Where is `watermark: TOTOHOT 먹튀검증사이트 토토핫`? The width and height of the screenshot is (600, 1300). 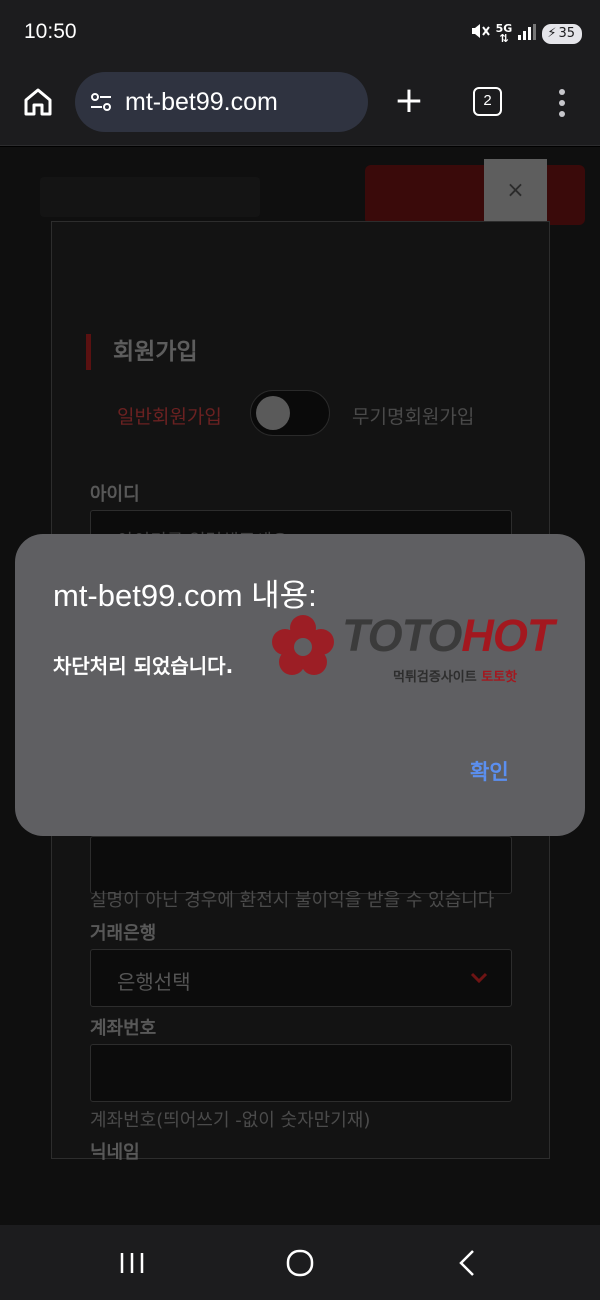 watermark: TOTOHOT 먹튀검증사이트 토토핫 is located at coordinates (433, 655).